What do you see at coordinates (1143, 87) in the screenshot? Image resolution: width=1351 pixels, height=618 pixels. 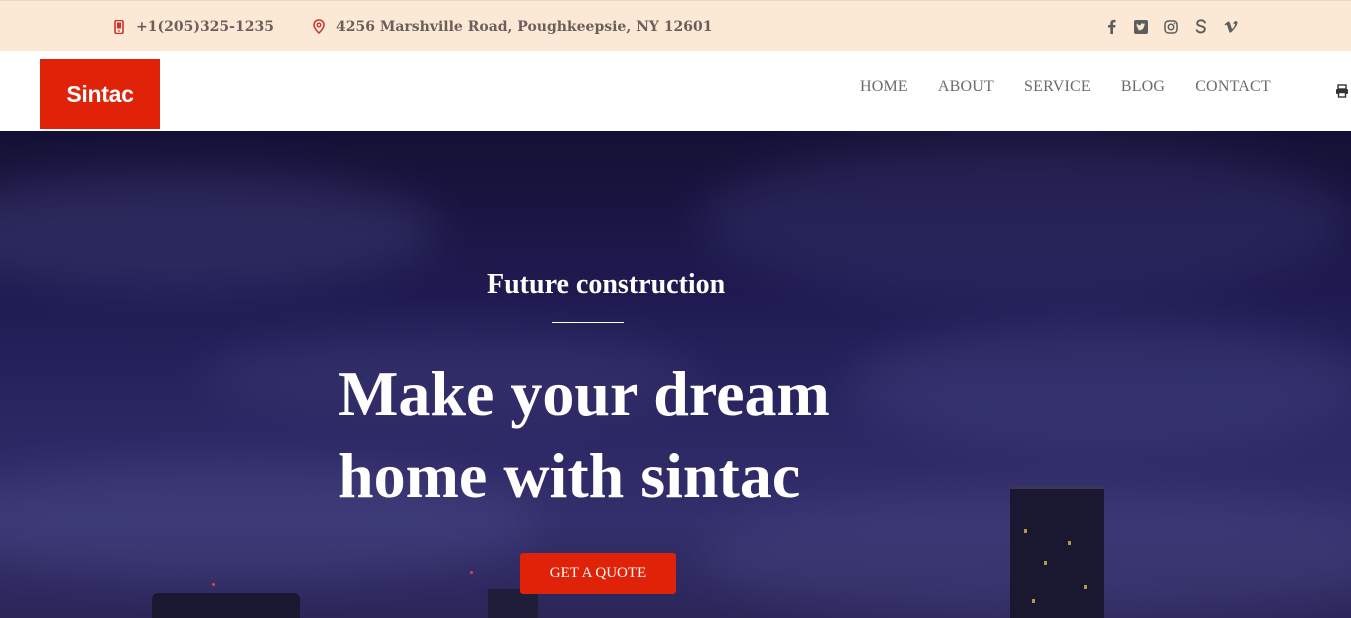 I see `nav-blog: BLOG` at bounding box center [1143, 87].